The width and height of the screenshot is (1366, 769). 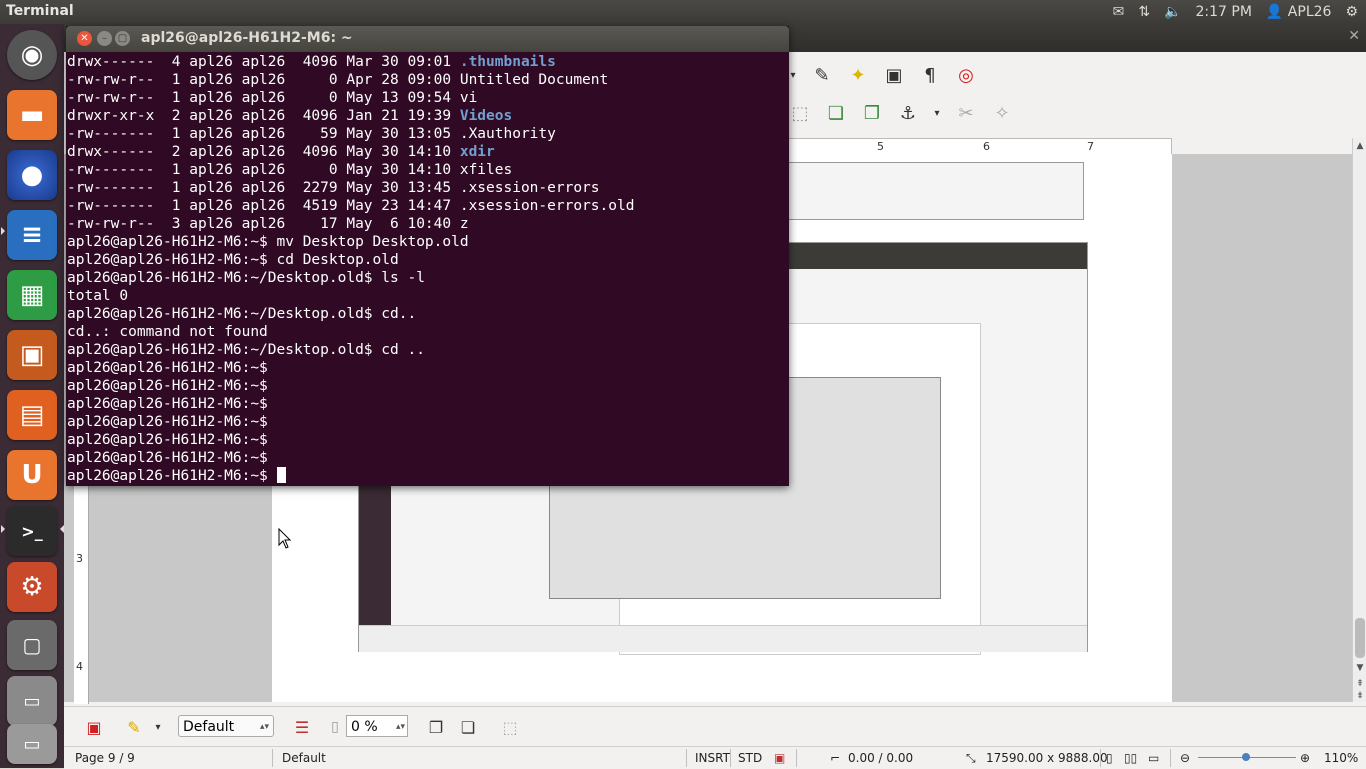 I want to click on scroll-thumb, so click(x=1360, y=638).